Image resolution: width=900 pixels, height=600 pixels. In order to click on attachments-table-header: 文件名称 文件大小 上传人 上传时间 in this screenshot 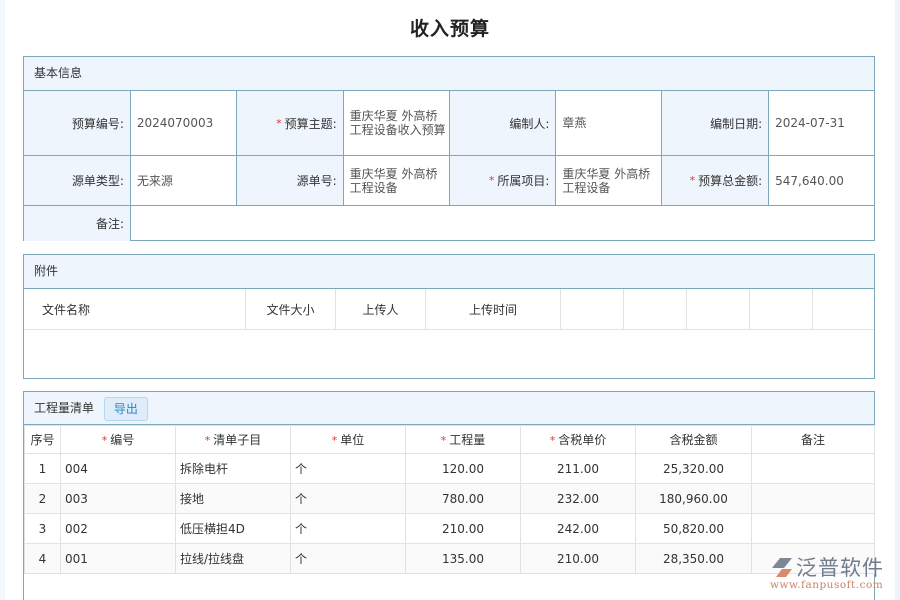, I will do `click(449, 309)`.